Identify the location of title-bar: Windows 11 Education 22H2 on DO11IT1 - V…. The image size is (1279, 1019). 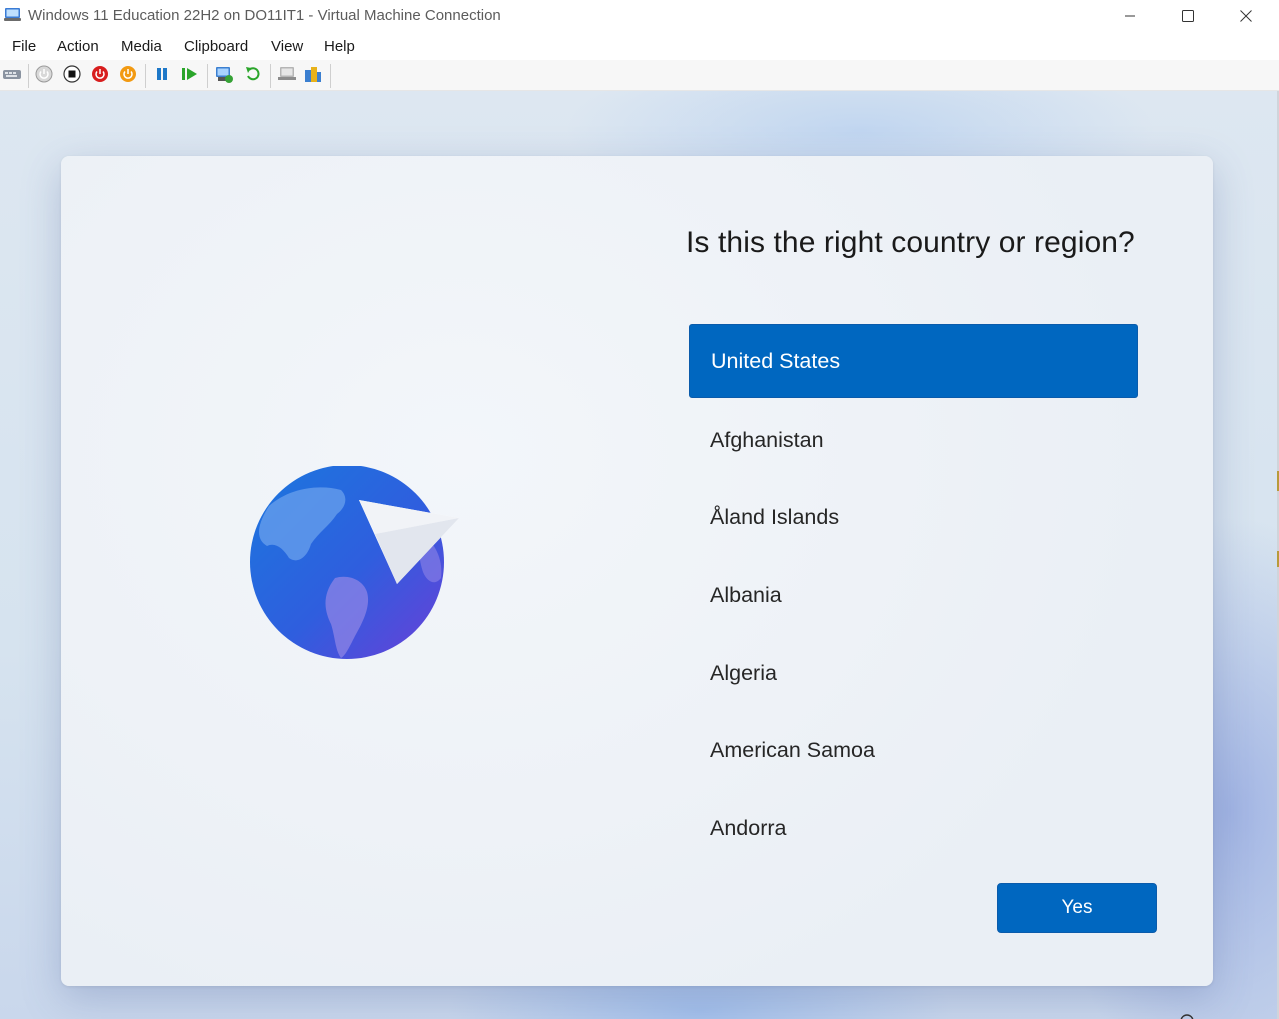
(639, 16).